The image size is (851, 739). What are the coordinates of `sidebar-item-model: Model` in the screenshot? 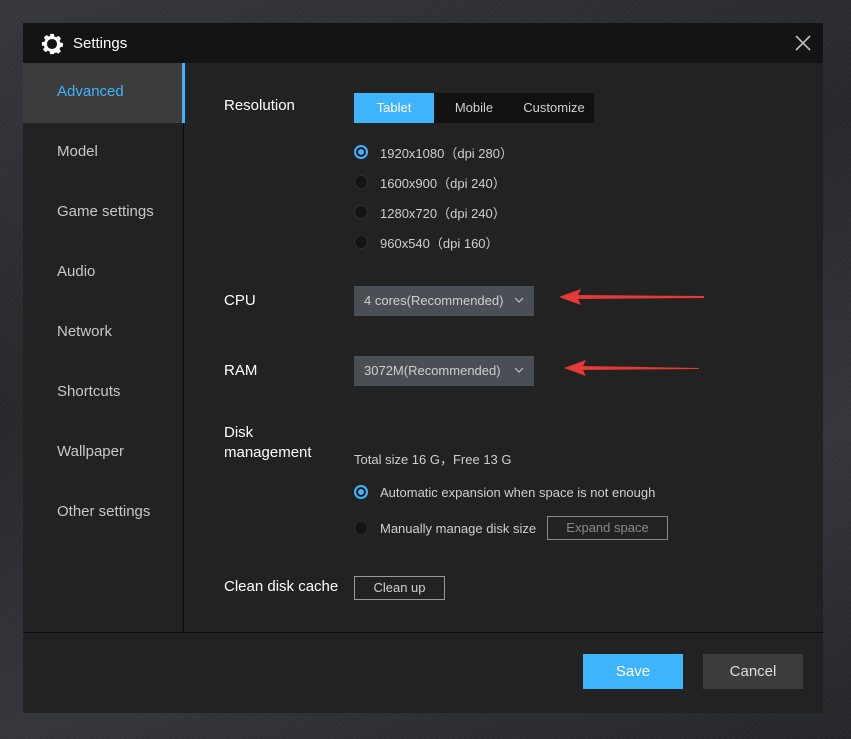 It's located at (103, 153).